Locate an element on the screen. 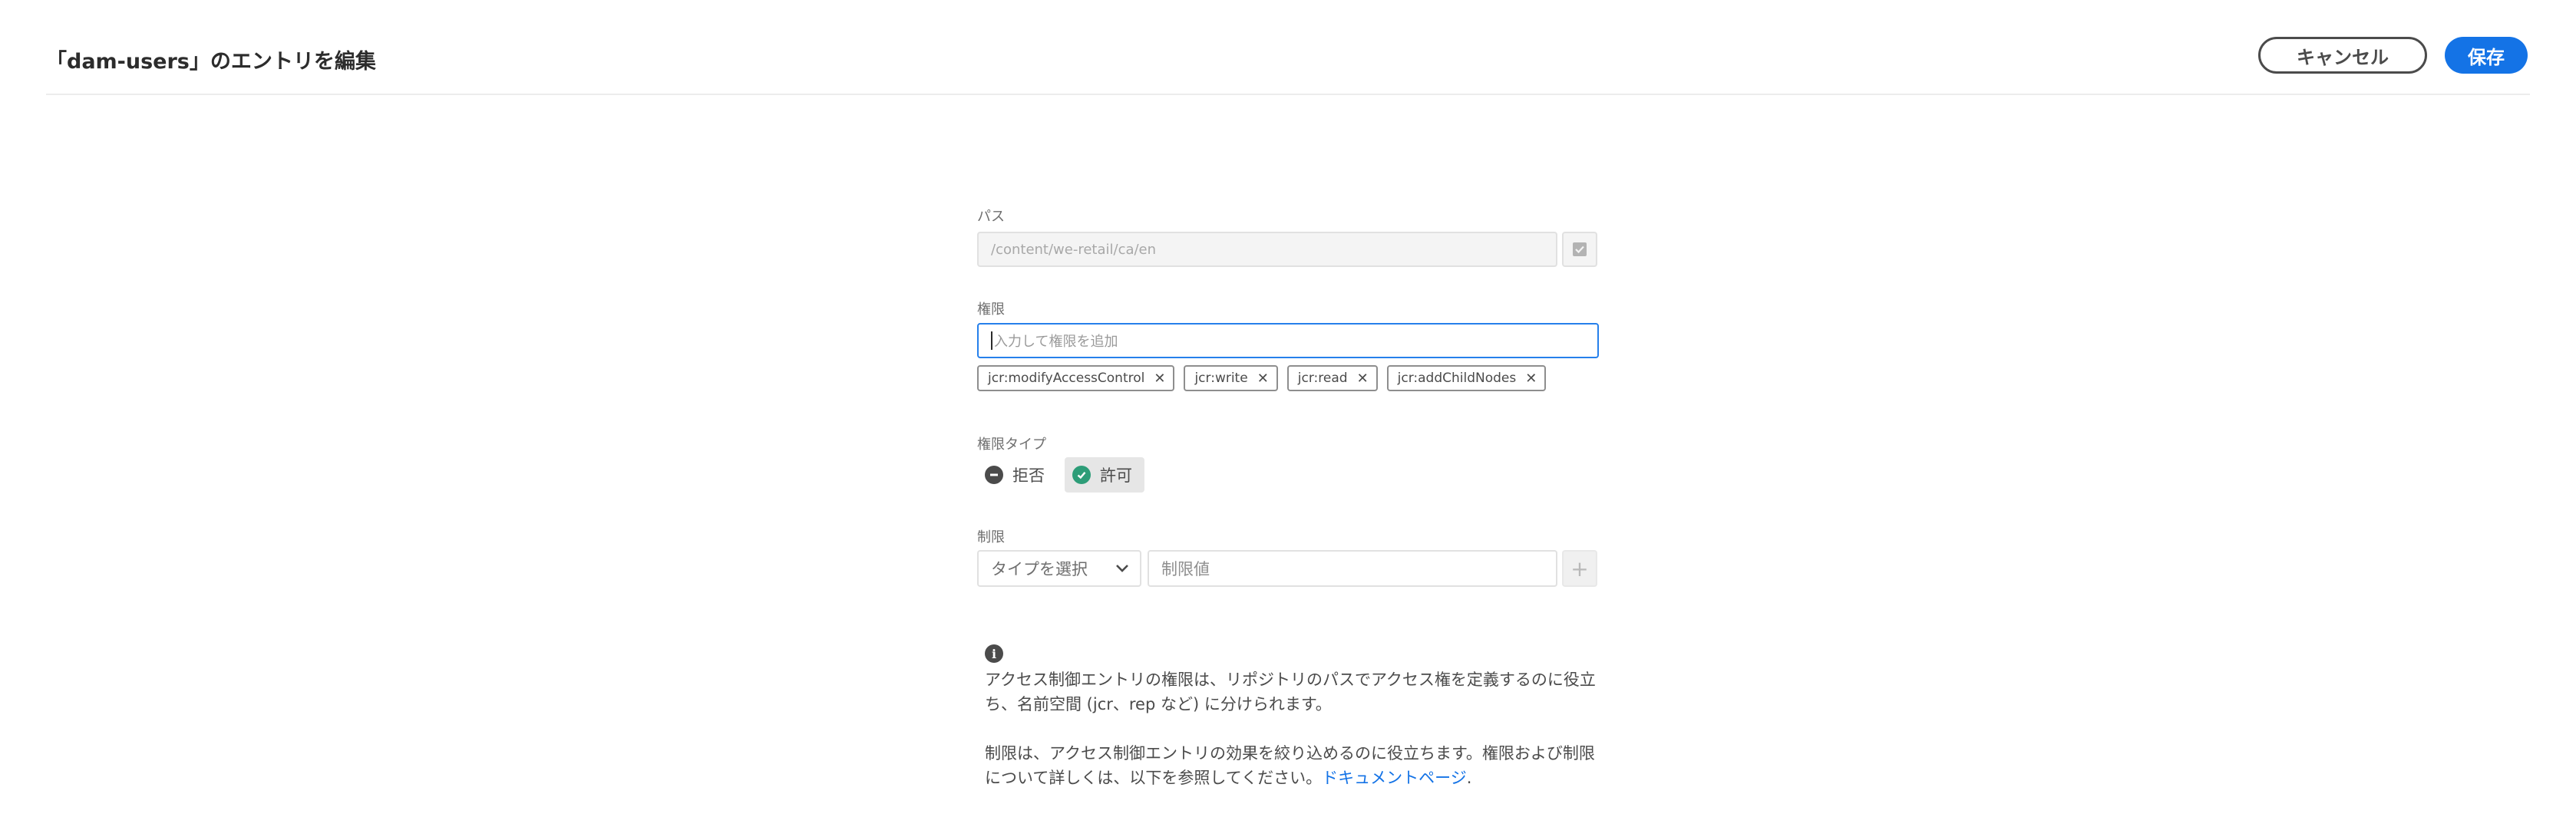 The height and width of the screenshot is (827, 2576). path-picker-button is located at coordinates (1579, 249).